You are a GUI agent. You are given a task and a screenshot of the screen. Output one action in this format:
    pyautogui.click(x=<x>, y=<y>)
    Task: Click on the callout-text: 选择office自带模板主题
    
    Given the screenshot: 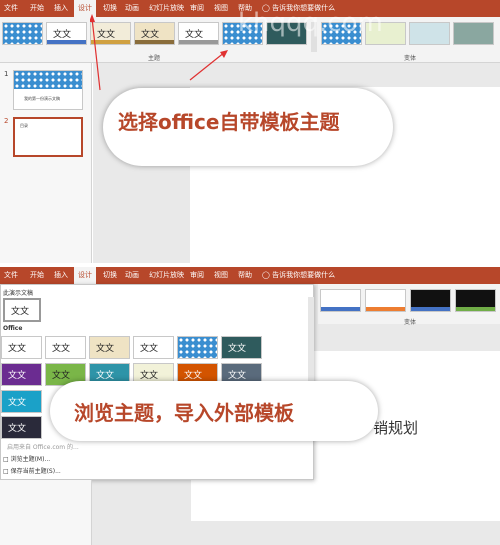 What is the action you would take?
    pyautogui.click(x=229, y=122)
    